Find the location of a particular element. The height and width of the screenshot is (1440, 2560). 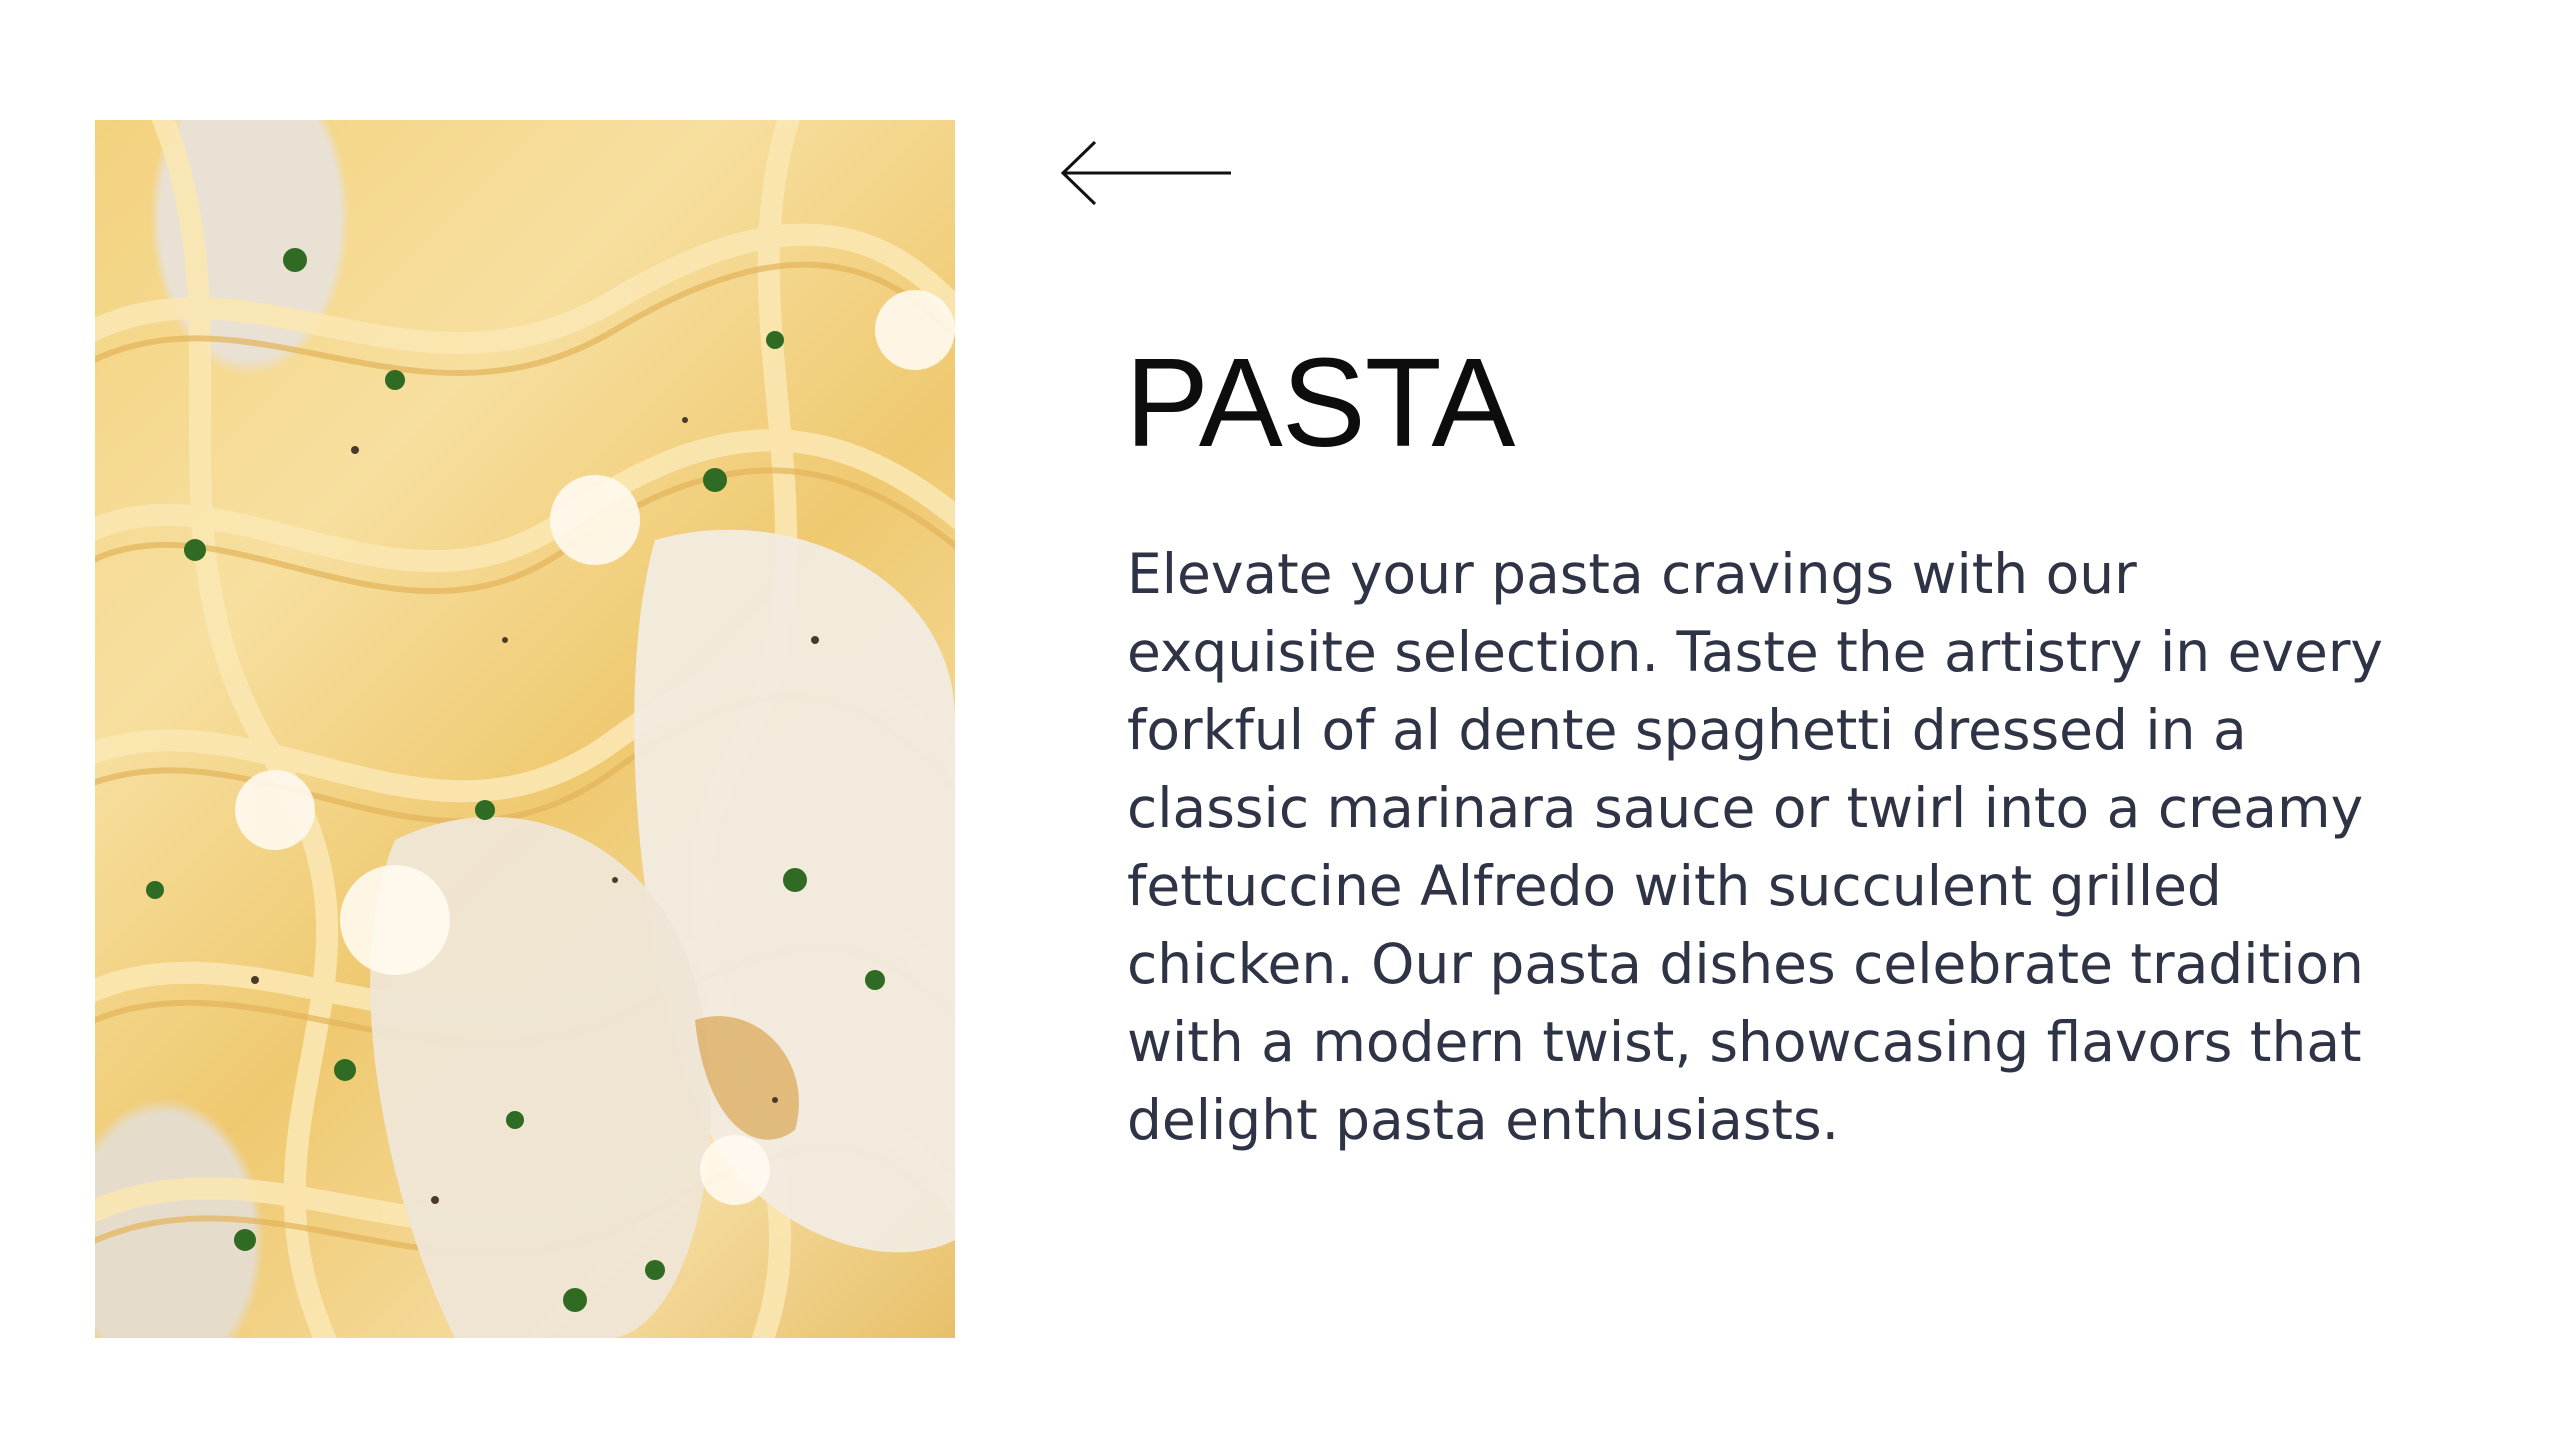

arrow-left-icon is located at coordinates (1145, 173).